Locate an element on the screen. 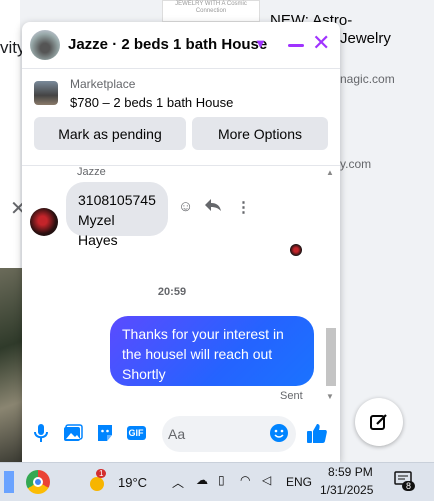 This screenshot has width=434, height=501. cloud-icon: ☁ is located at coordinates (202, 480).